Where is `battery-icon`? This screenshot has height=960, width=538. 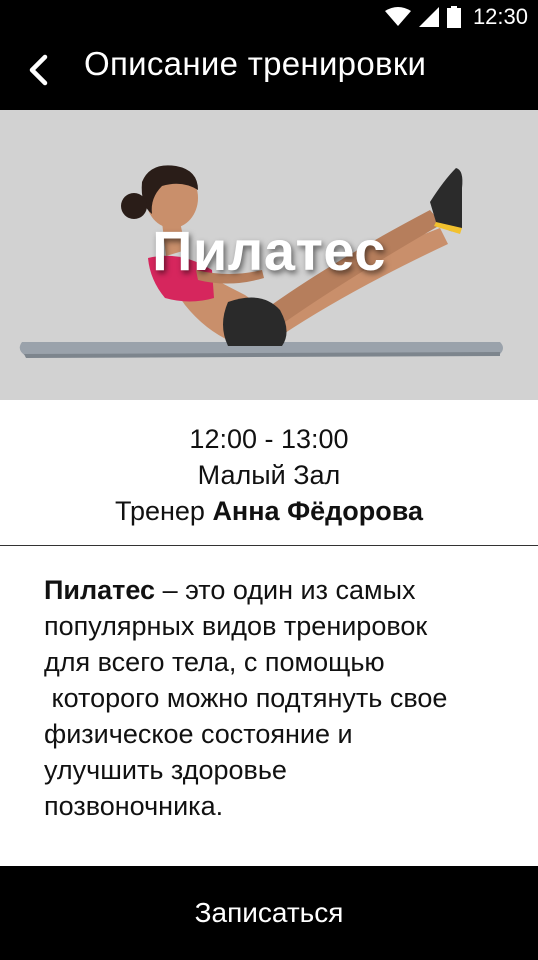
battery-icon is located at coordinates (453, 17).